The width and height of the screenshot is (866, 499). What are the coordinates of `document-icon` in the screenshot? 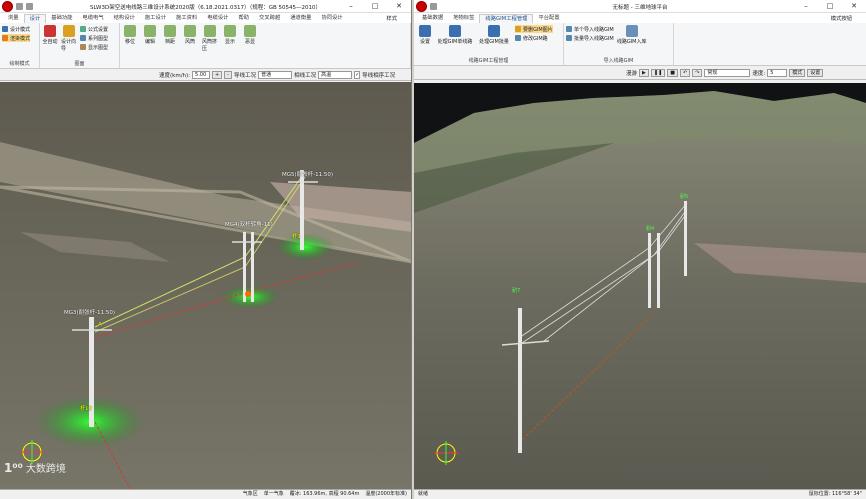 It's located at (494, 31).